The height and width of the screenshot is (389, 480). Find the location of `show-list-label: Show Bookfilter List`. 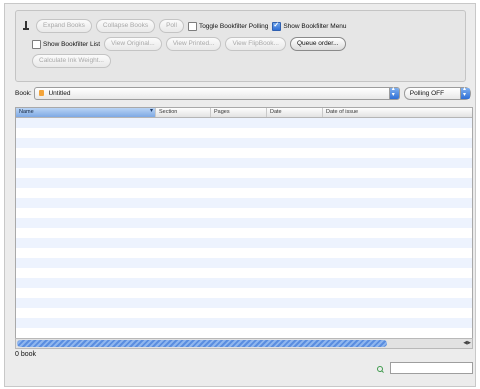

show-list-label: Show Bookfilter List is located at coordinates (72, 44).